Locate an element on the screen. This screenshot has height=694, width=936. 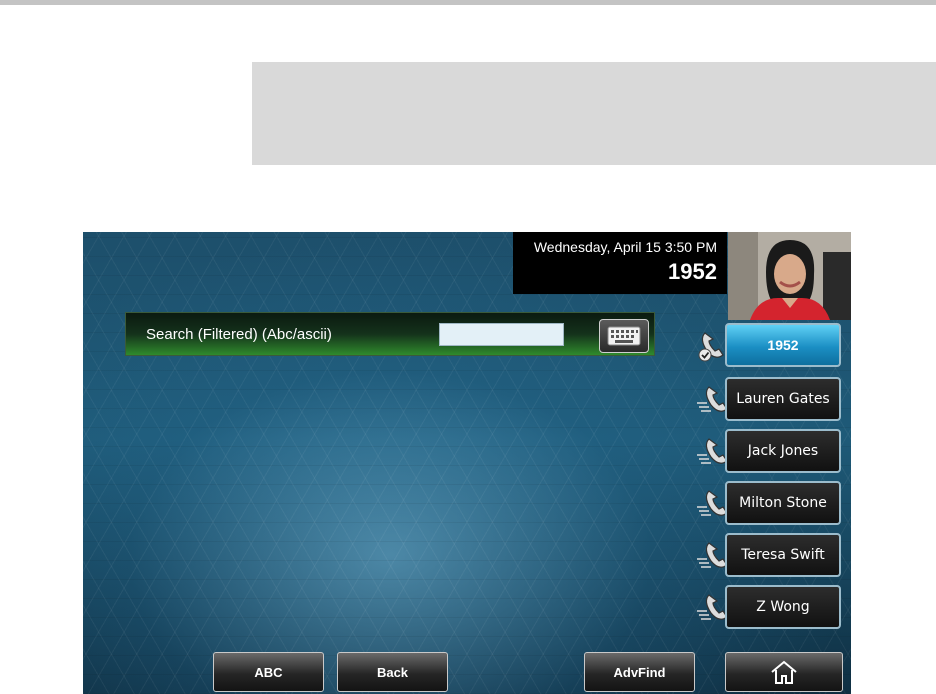
keyboard-icon is located at coordinates (624, 336).